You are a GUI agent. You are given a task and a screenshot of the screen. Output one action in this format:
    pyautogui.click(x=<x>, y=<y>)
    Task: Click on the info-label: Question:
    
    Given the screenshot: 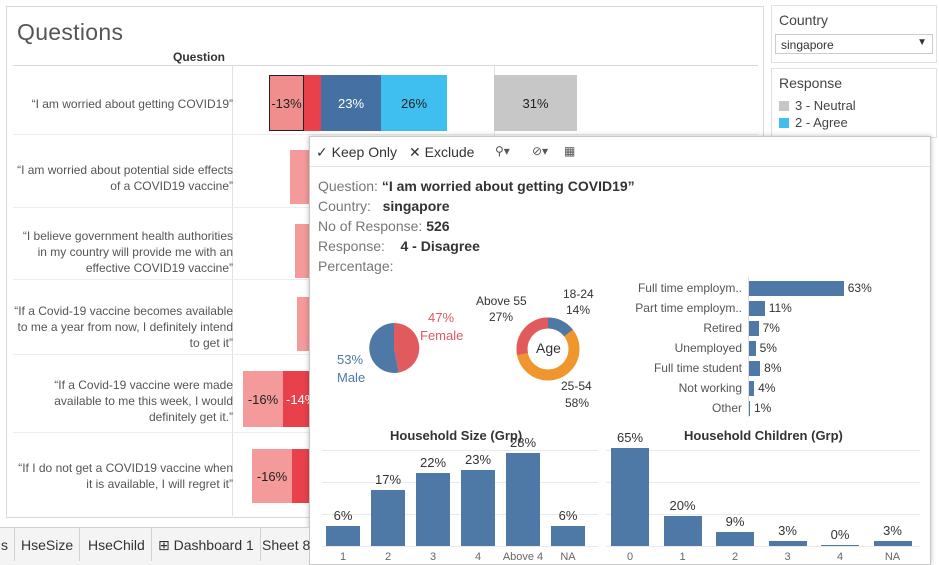 What is the action you would take?
    pyautogui.click(x=348, y=186)
    